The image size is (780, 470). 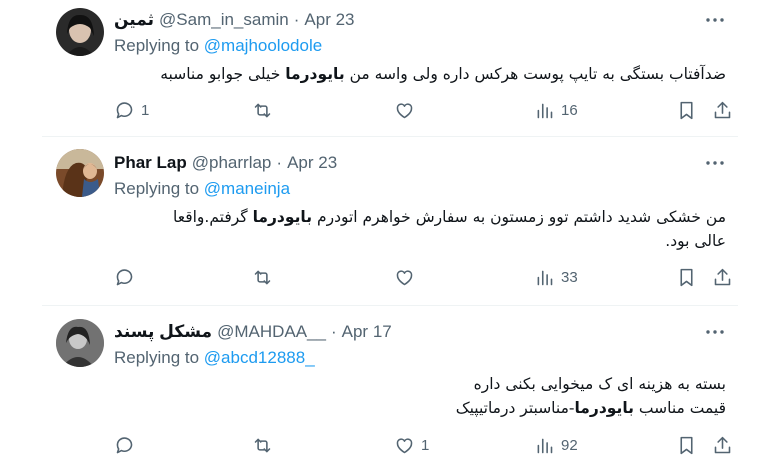 What do you see at coordinates (202, 188) in the screenshot?
I see `replying-to: Replying to @maneinja` at bounding box center [202, 188].